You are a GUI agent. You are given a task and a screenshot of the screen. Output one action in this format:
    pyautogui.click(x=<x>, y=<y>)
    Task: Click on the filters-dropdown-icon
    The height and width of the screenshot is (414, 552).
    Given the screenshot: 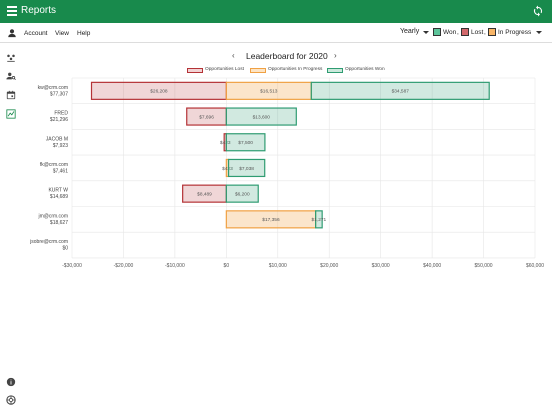 What is the action you would take?
    pyautogui.click(x=539, y=32)
    